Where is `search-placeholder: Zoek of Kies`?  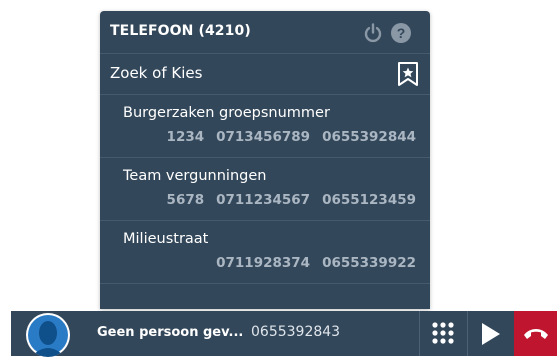
search-placeholder: Zoek of Kies is located at coordinates (156, 73).